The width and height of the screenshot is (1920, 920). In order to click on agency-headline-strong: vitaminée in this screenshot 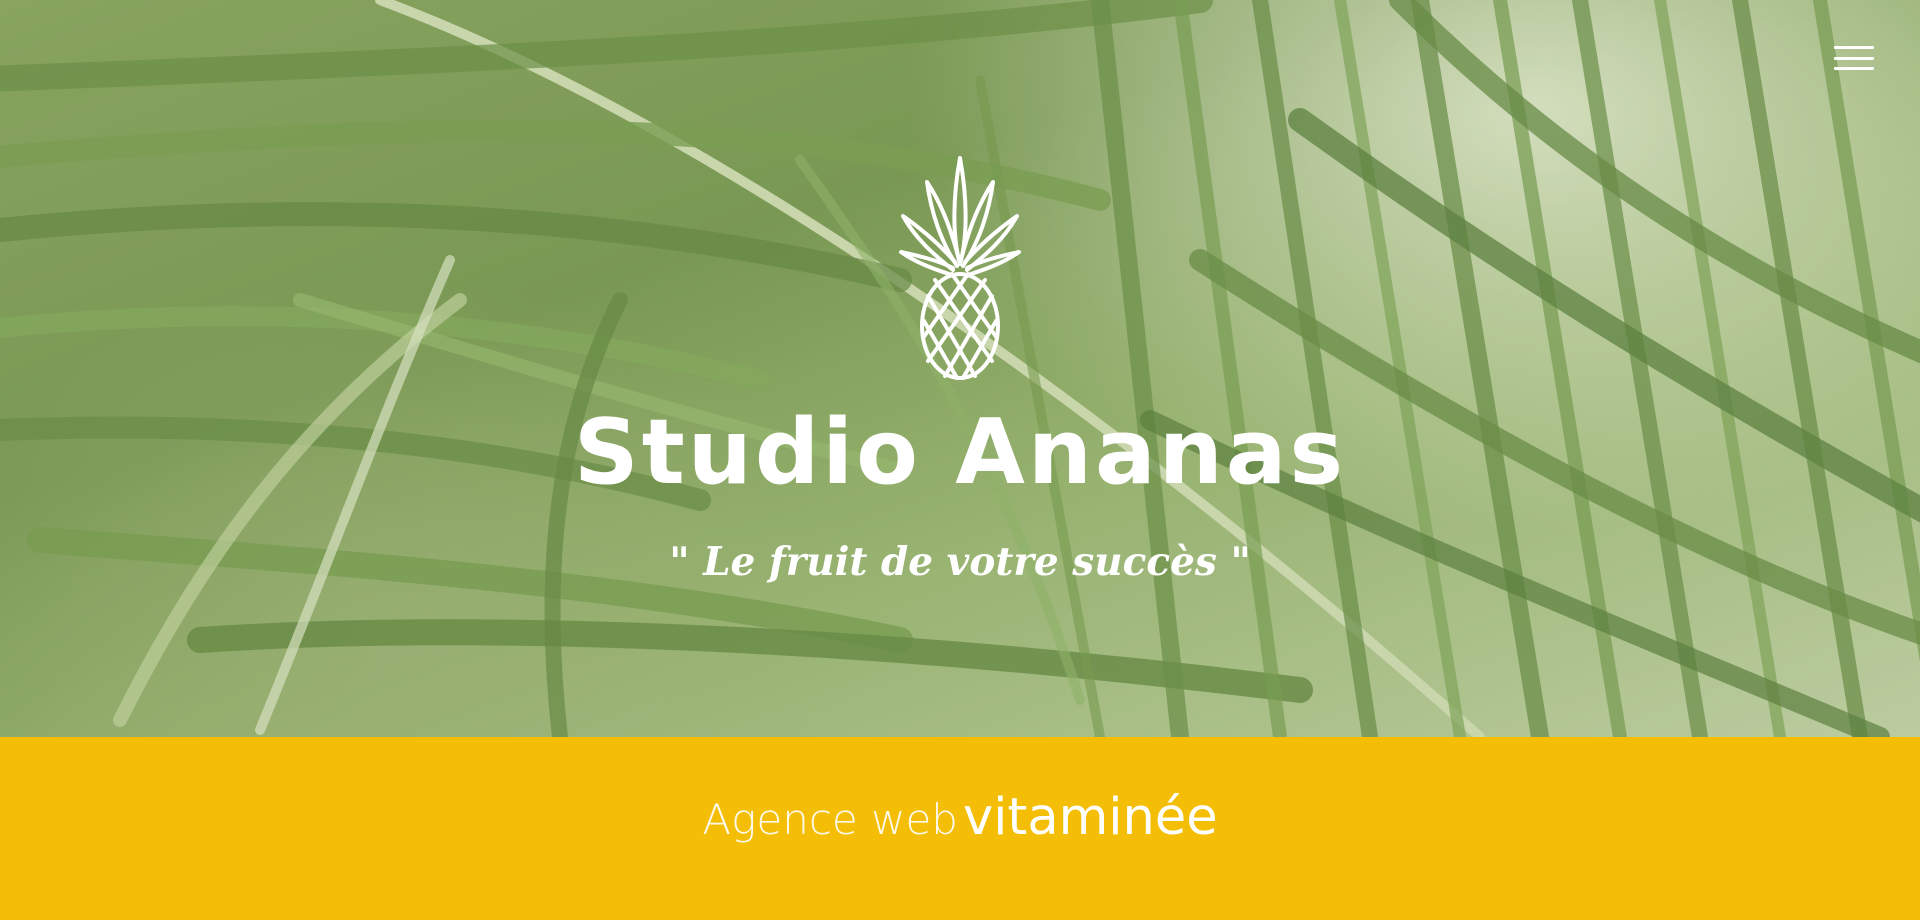, I will do `click(1090, 817)`.